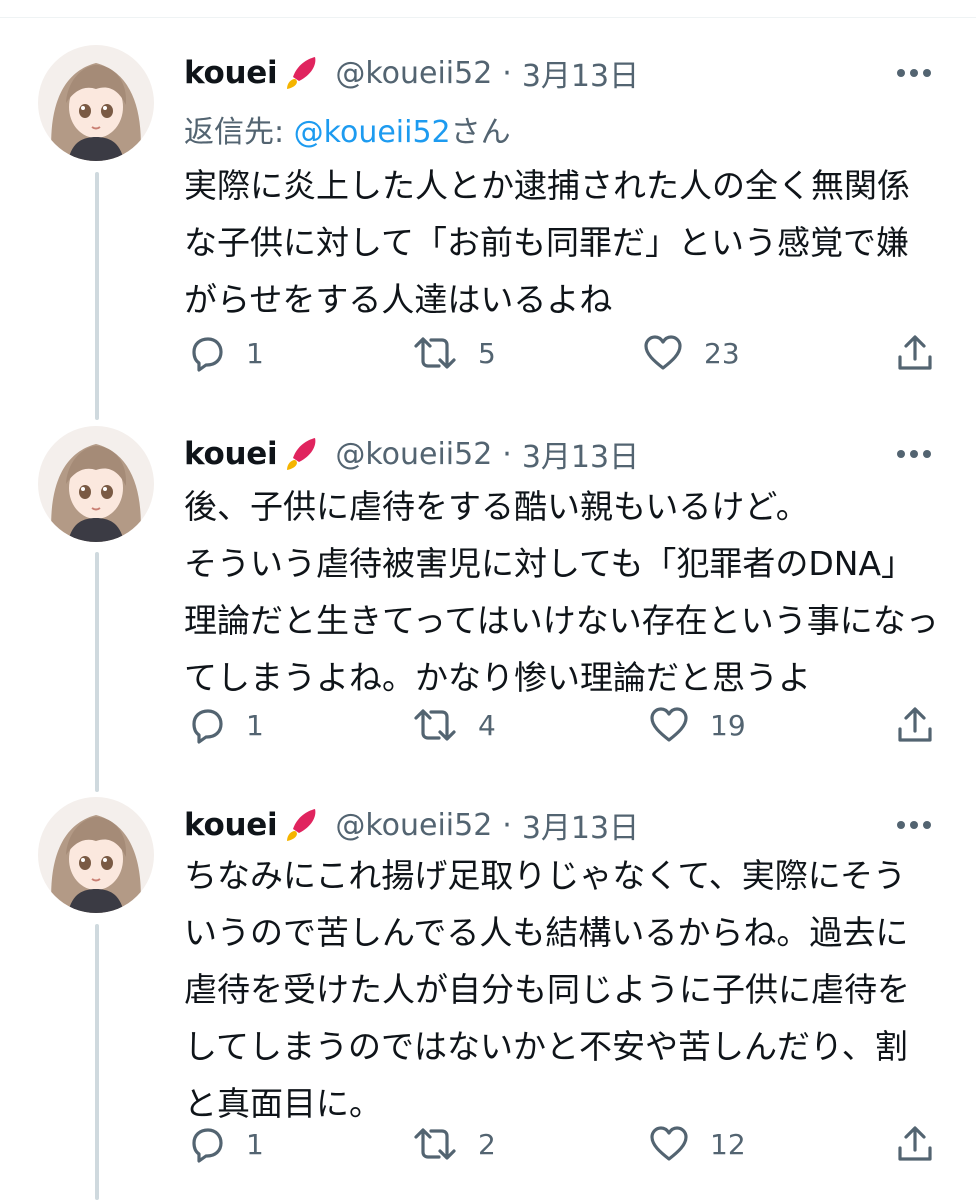  What do you see at coordinates (722, 353) in the screenshot?
I see `like-count: 23` at bounding box center [722, 353].